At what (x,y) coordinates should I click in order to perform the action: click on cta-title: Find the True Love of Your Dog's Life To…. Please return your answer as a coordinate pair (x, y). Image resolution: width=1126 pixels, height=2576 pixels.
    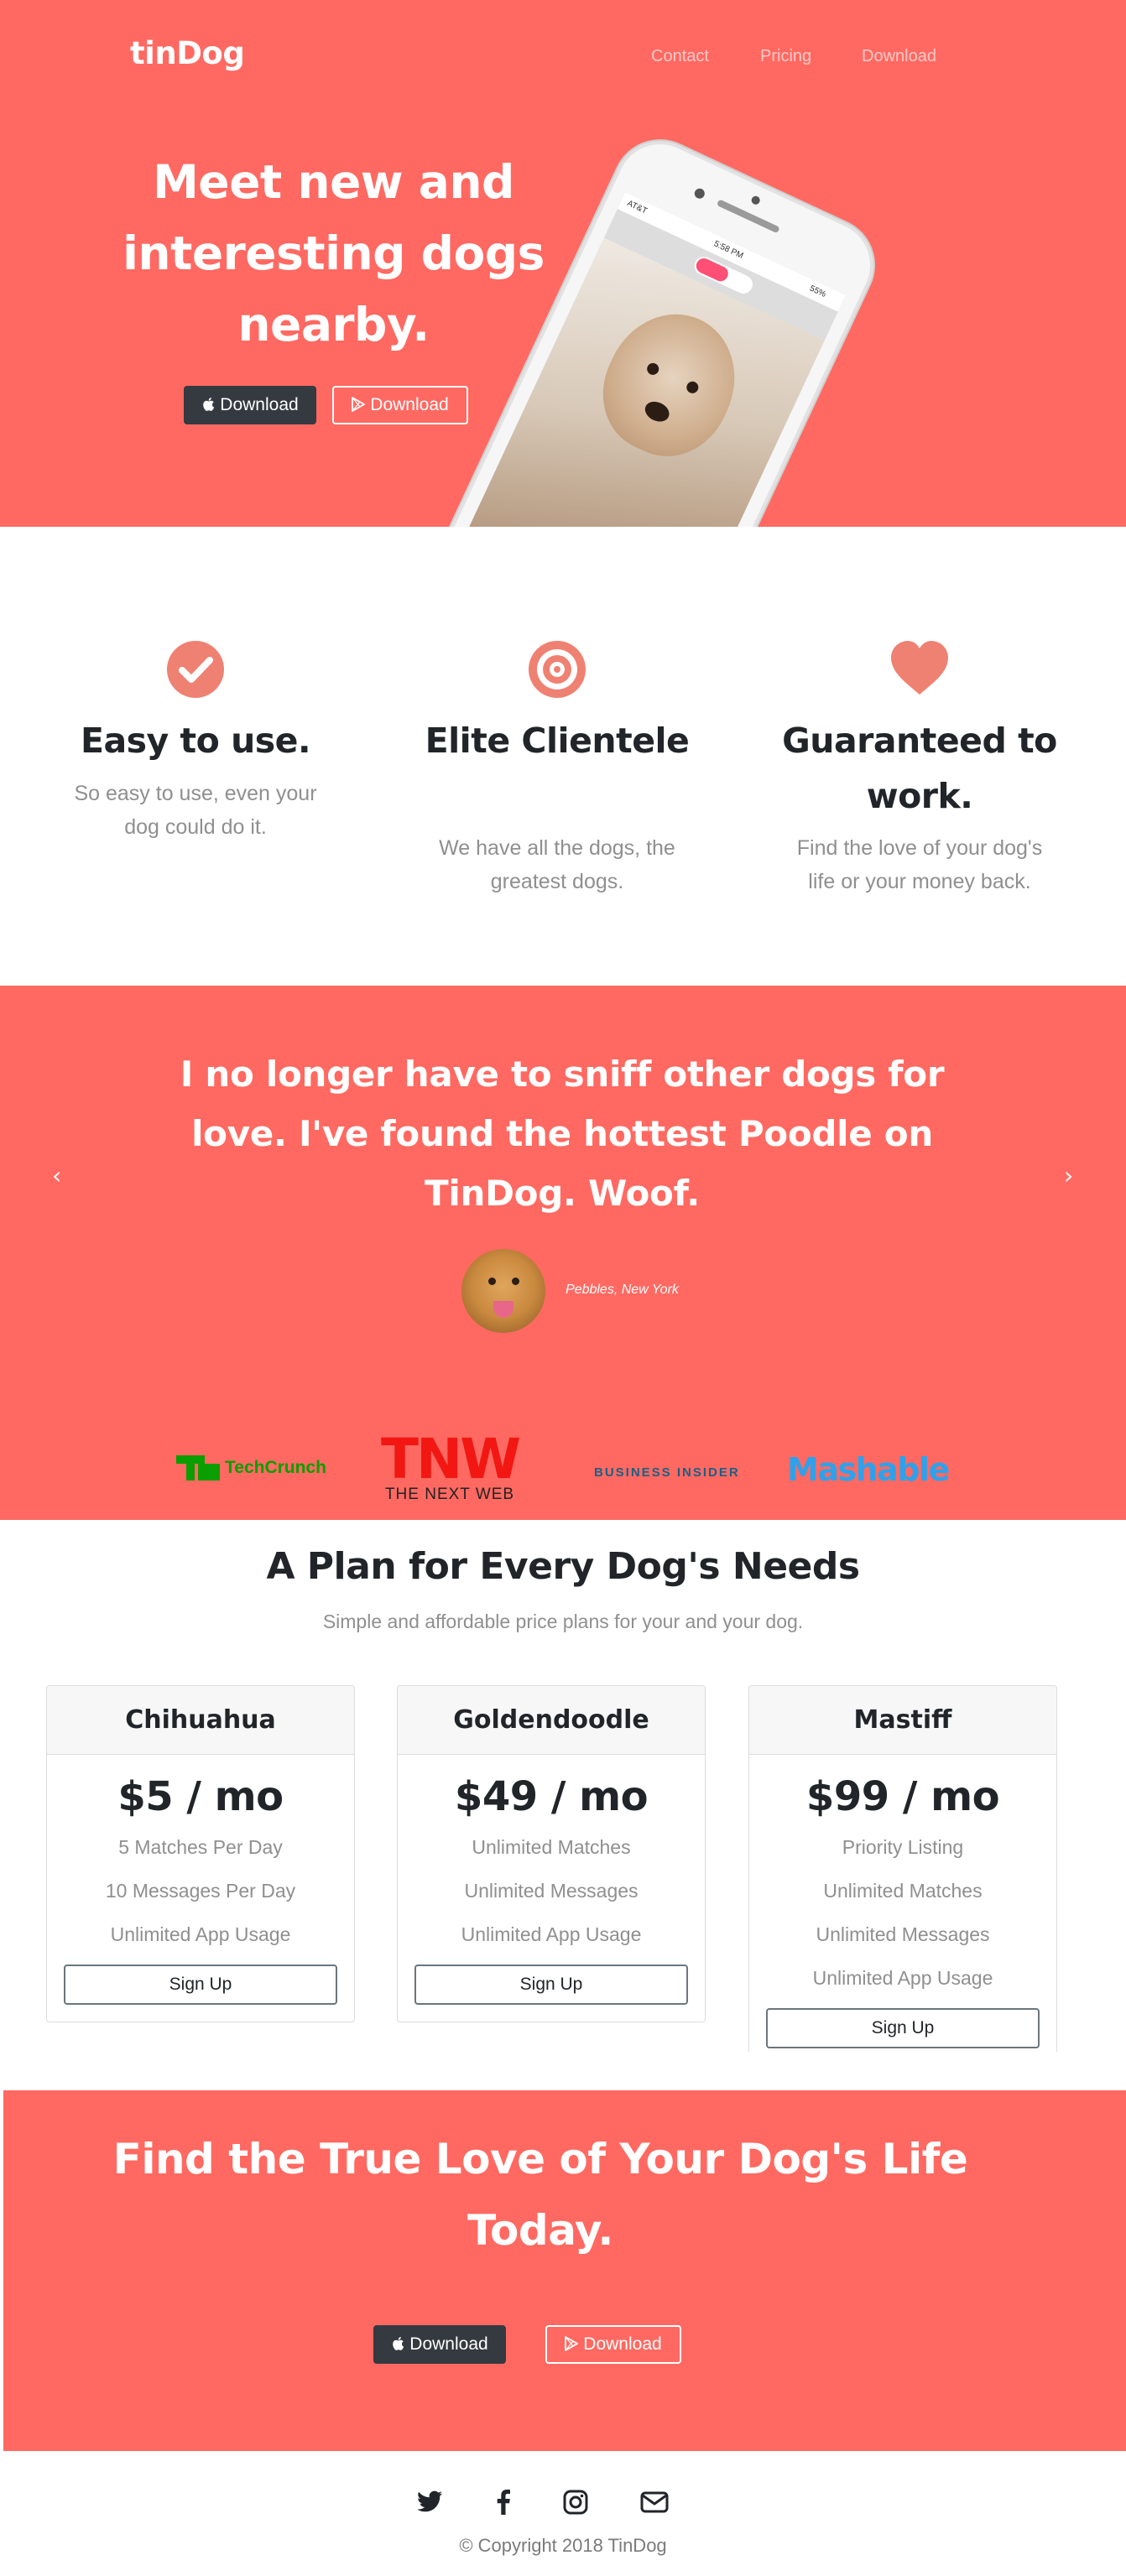
    Looking at the image, I should click on (540, 2195).